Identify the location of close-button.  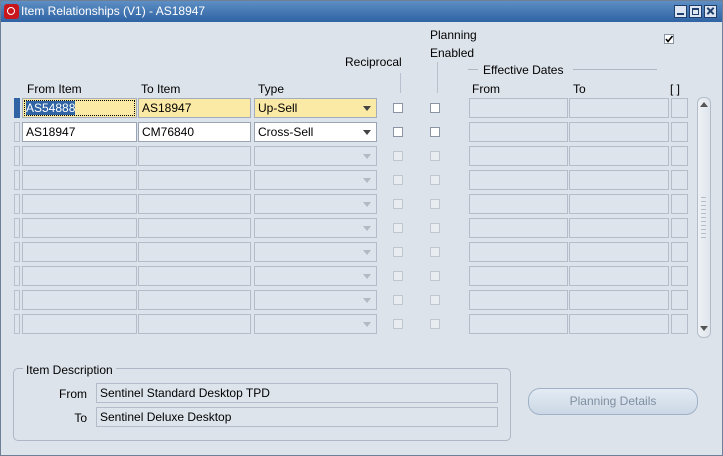
(710, 11).